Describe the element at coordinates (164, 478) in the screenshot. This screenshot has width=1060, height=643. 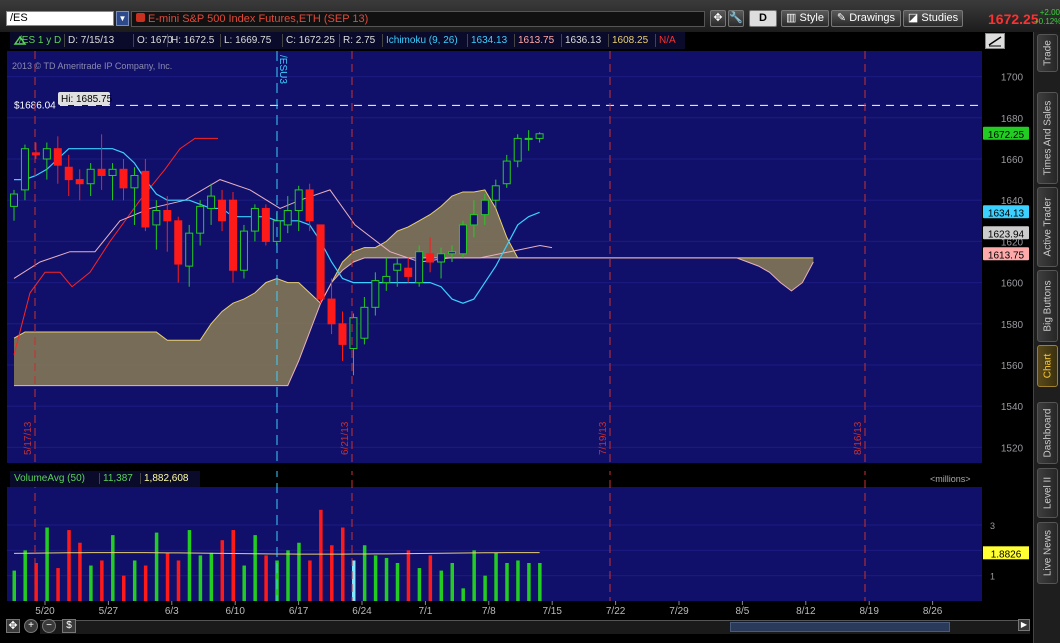
I see `volume-readout-2: 1,882,608` at that location.